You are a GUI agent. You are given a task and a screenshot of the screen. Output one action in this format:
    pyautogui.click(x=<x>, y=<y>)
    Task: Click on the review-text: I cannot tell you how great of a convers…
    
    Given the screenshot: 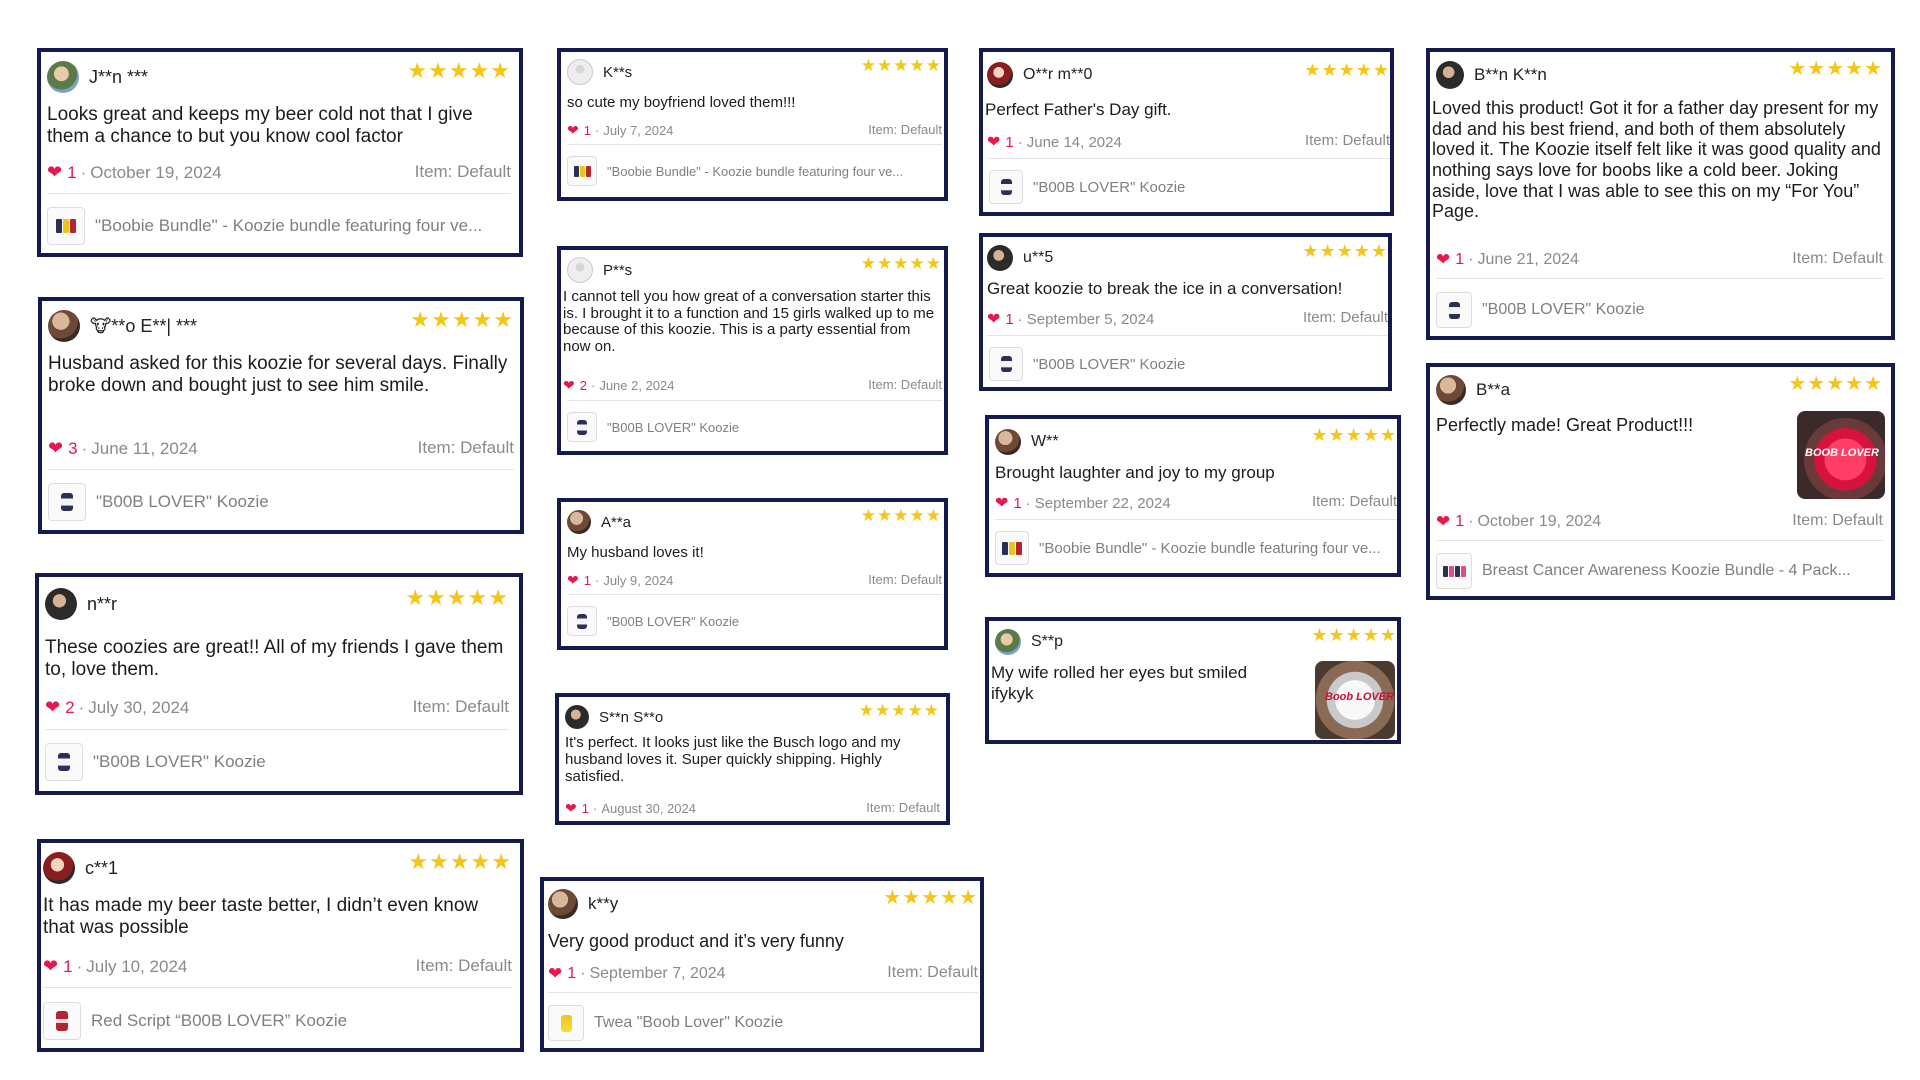 What is the action you would take?
    pyautogui.click(x=749, y=321)
    